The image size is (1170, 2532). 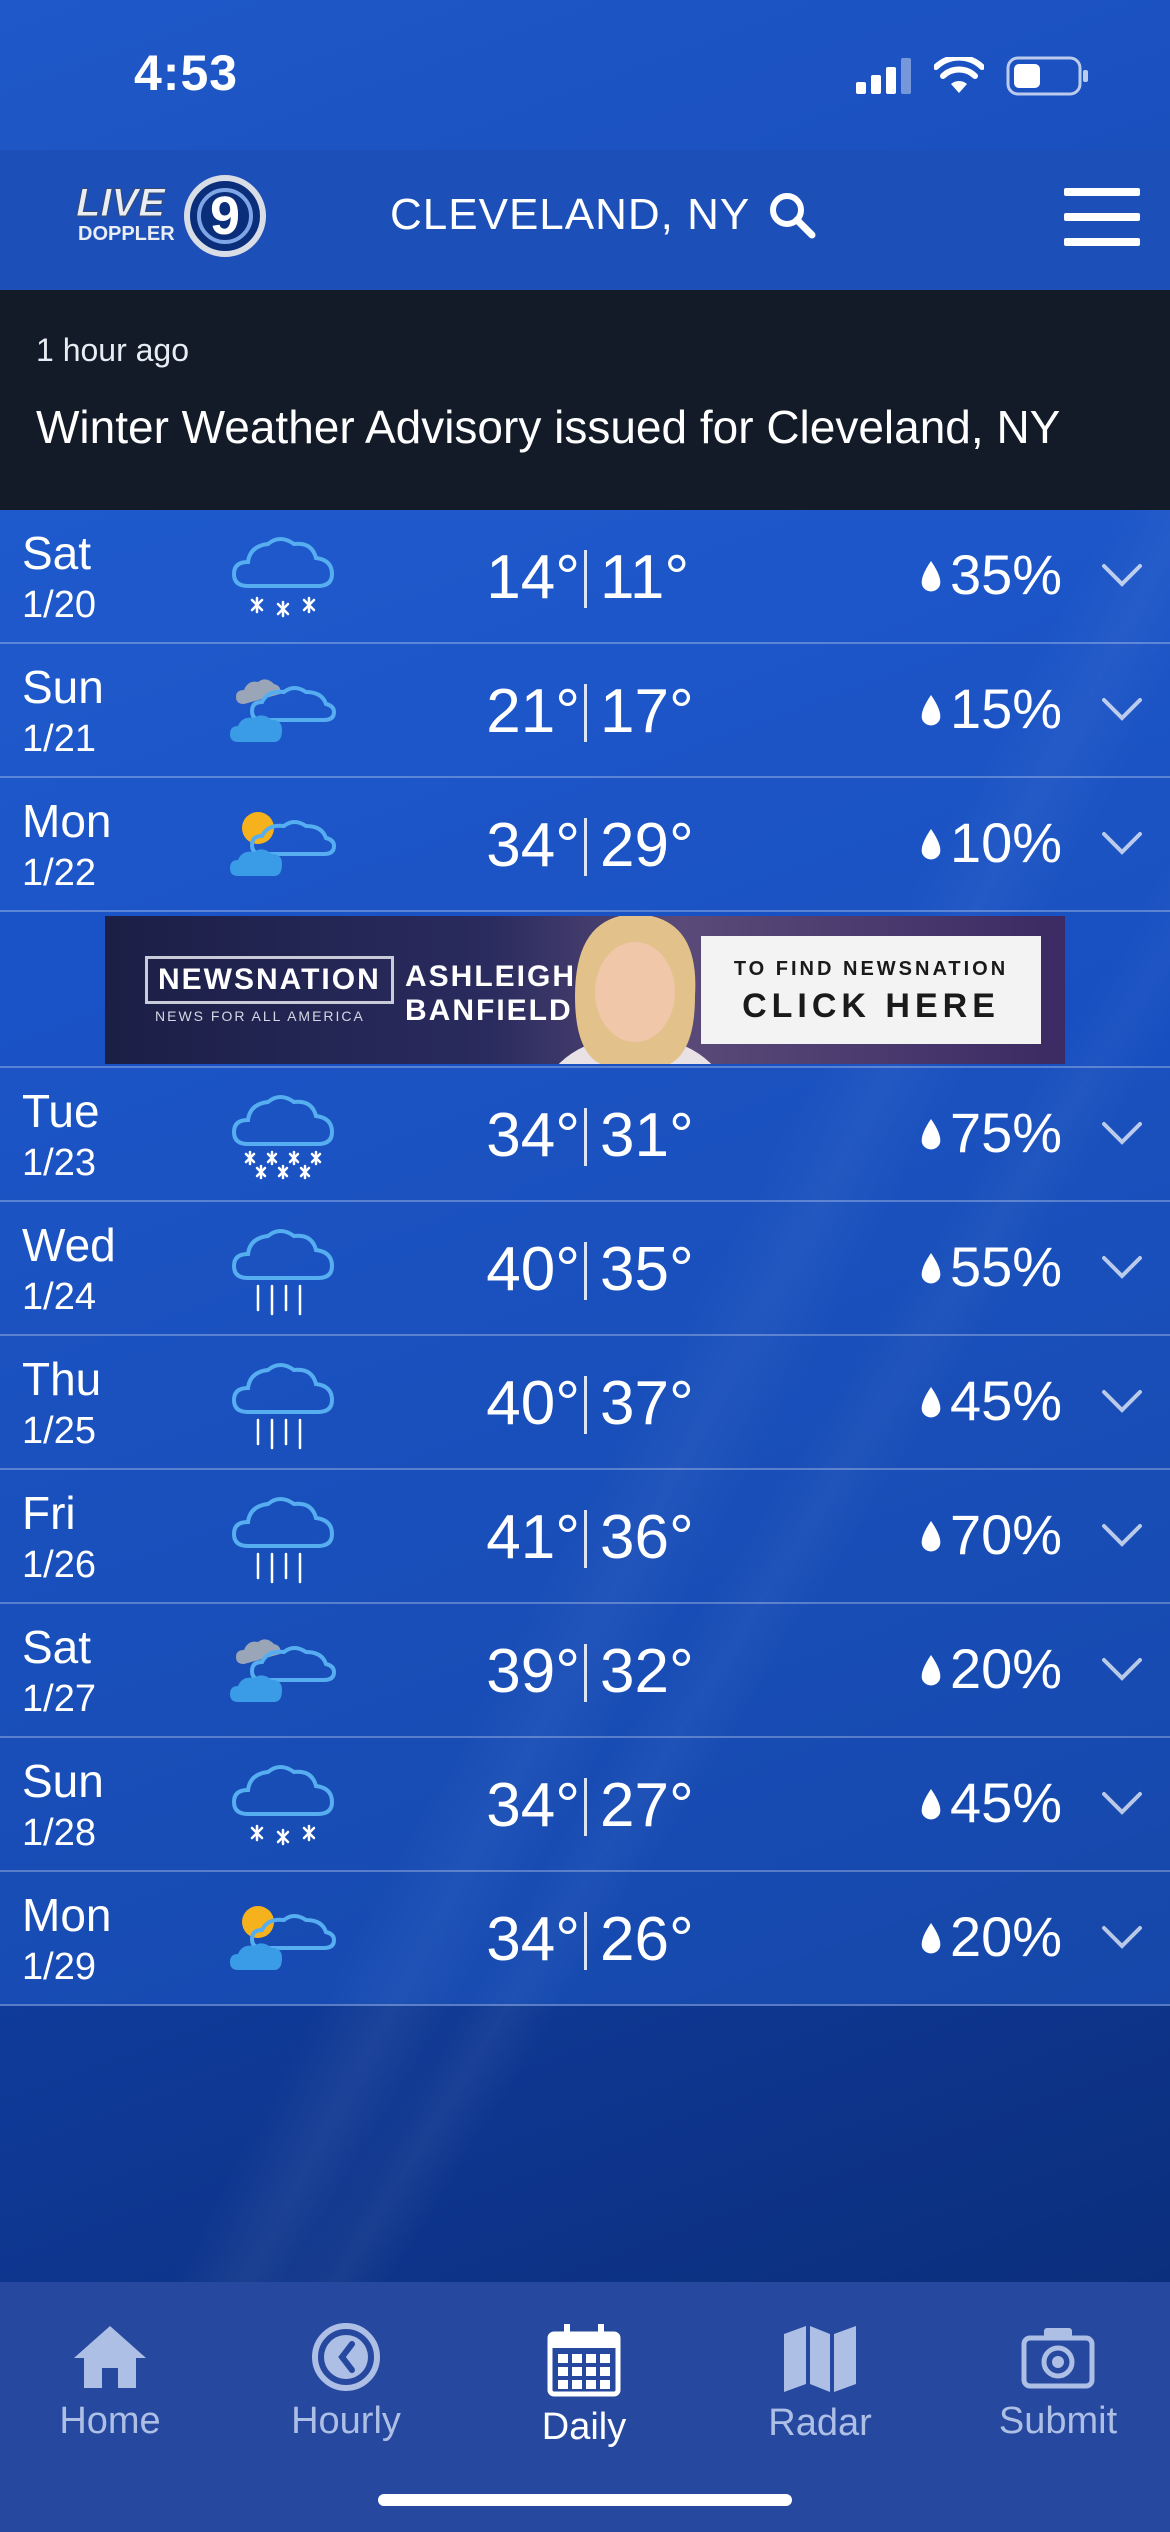 I want to click on forecast-row: Sat 1/27 39° 32° 20%, so click(x=585, y=1671).